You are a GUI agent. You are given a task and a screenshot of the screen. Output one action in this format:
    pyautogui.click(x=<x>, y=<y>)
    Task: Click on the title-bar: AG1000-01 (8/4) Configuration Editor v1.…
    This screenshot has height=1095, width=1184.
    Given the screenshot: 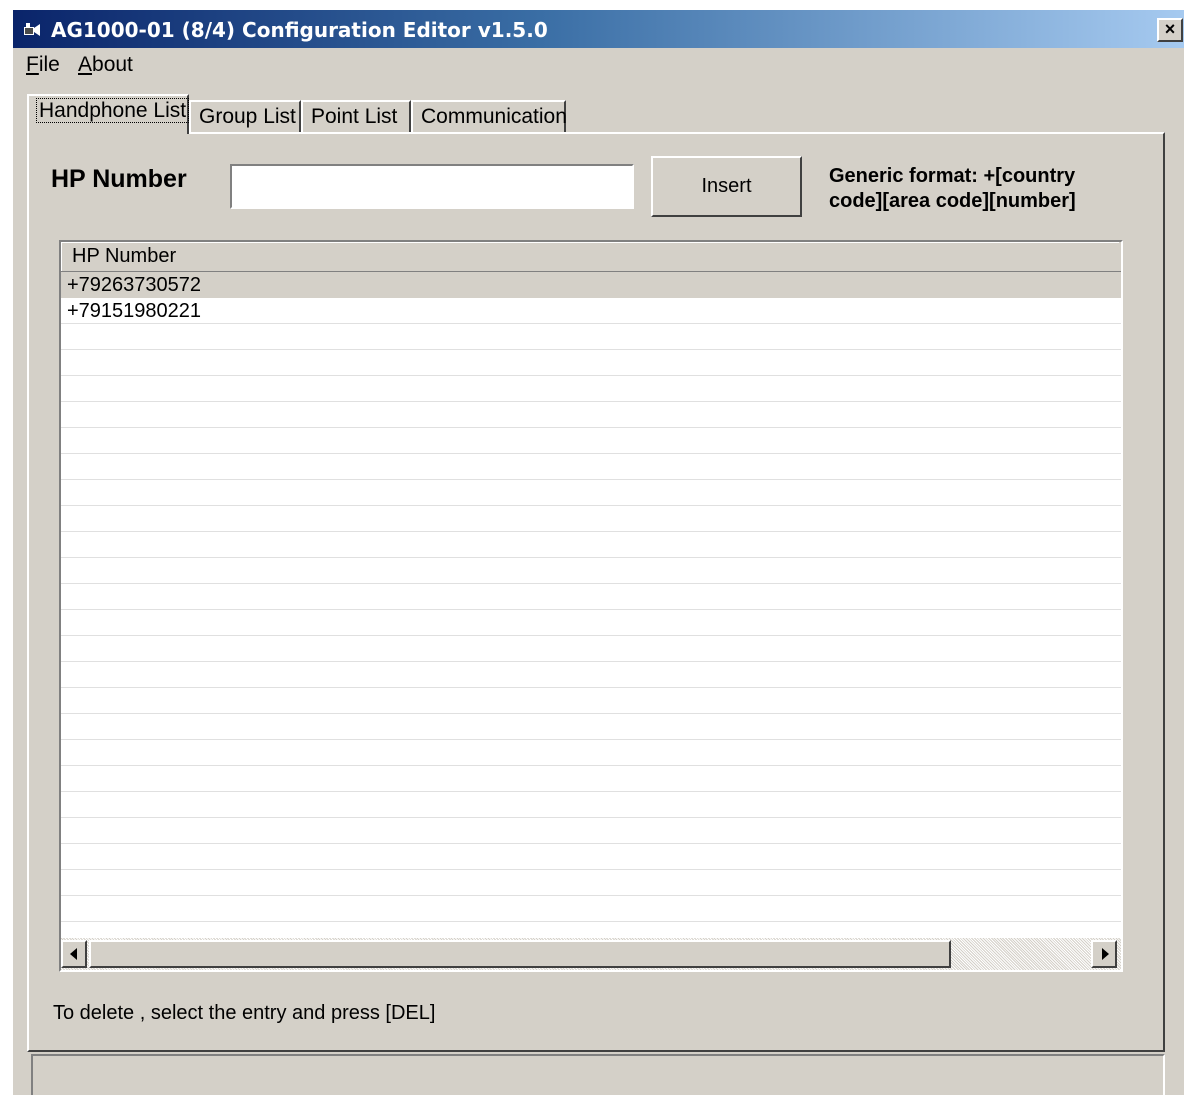 What is the action you would take?
    pyautogui.click(x=598, y=29)
    